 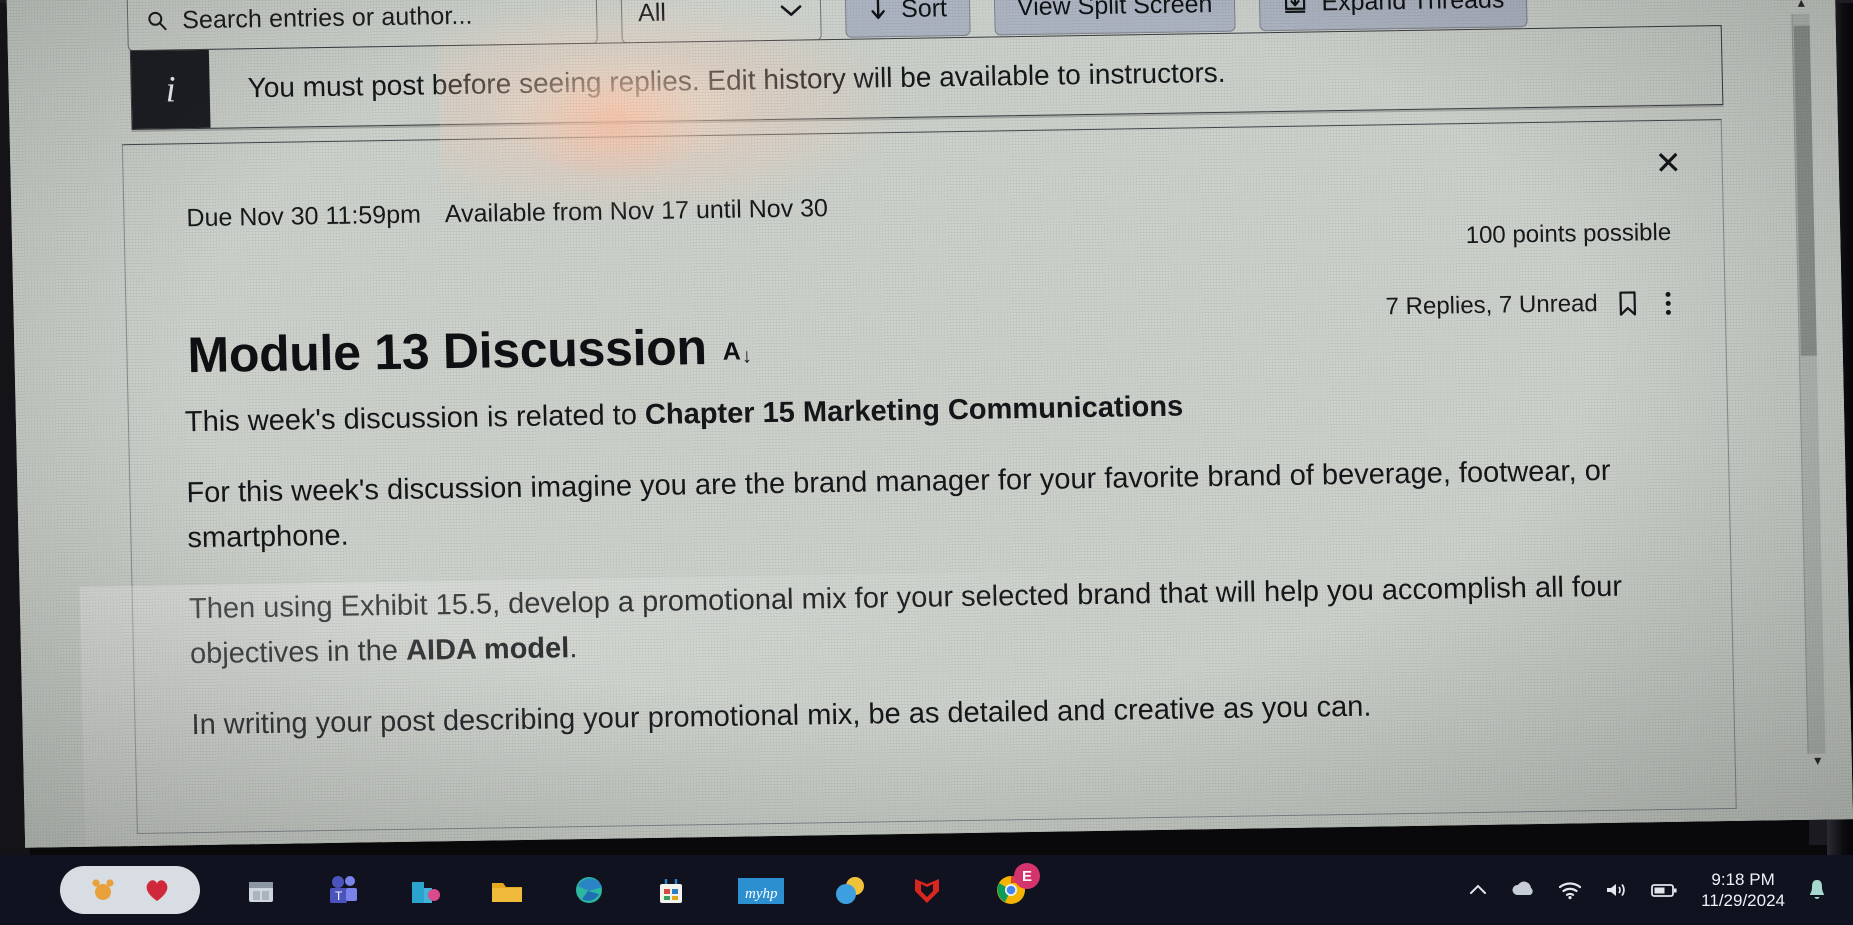 I want to click on expand-threads-button: Expand Threads, so click(x=1393, y=16).